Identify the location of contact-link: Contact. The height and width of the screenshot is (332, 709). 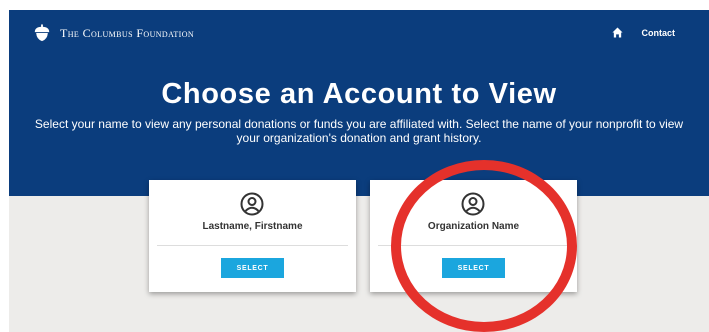
(659, 33).